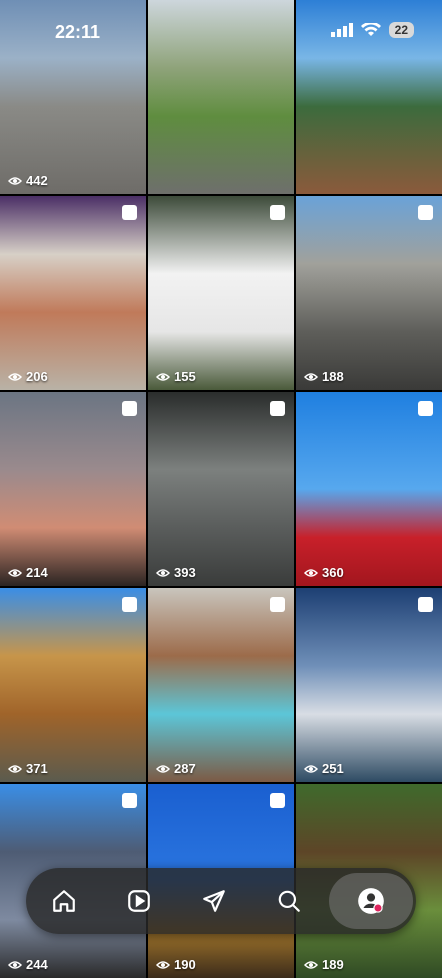 The width and height of the screenshot is (442, 978). I want to click on view-count: 371, so click(28, 768).